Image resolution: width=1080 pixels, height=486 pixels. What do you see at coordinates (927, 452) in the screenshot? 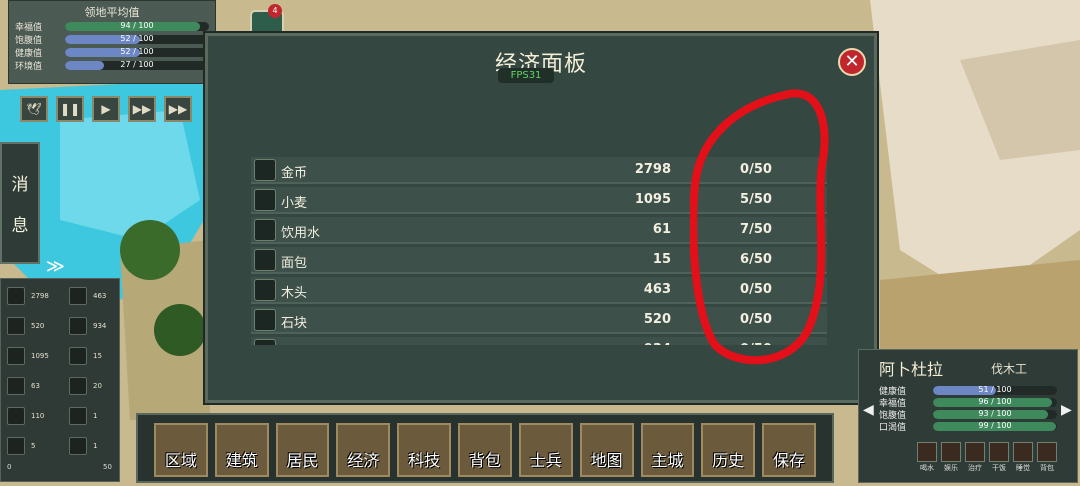
I see `water-drink-icon` at bounding box center [927, 452].